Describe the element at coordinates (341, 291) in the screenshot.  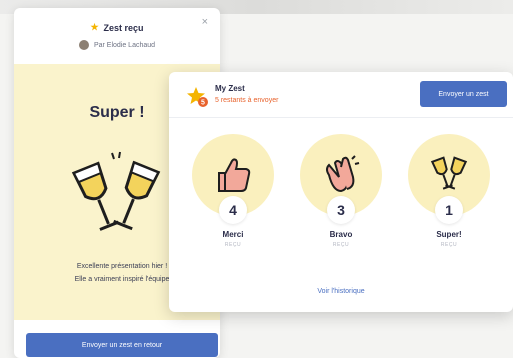
I see `history-link: Voir l'historique` at that location.